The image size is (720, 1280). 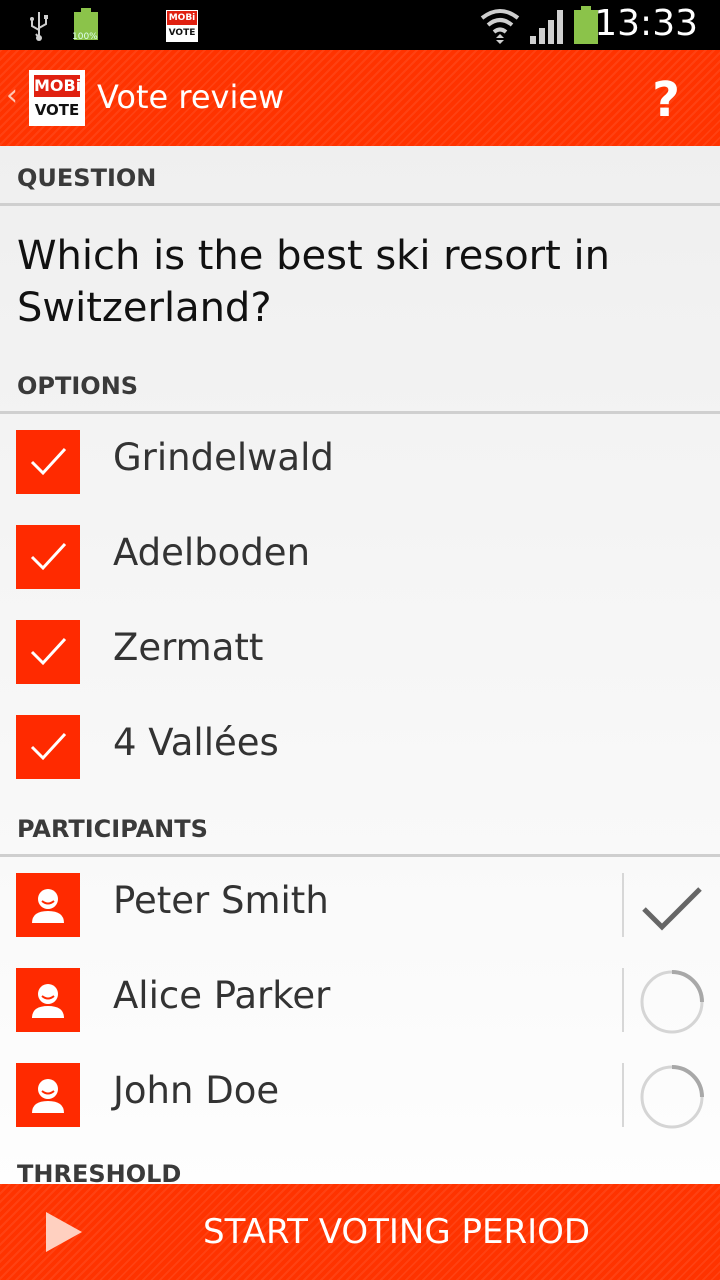 I want to click on notification-badge-line2: VOTE, so click(x=182, y=33).